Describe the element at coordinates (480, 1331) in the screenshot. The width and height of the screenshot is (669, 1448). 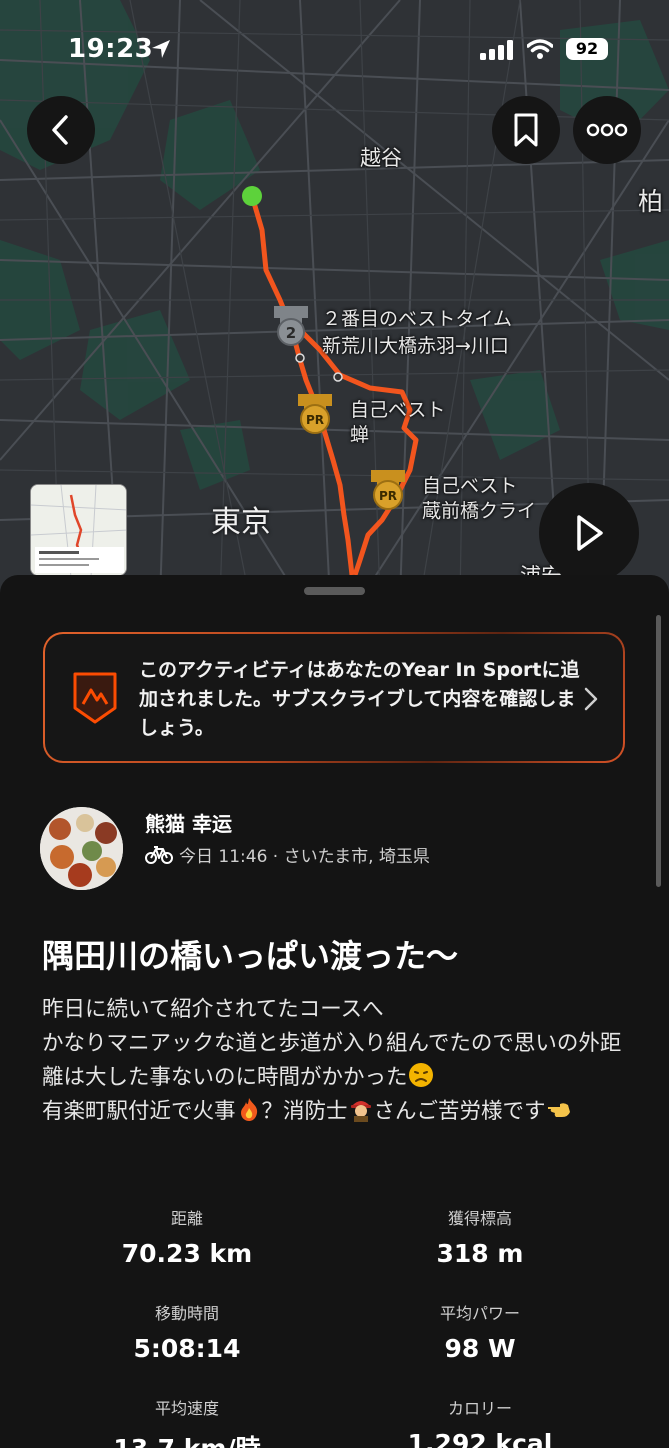
I see `stat-avg-power: 平均パワー 98 W` at that location.